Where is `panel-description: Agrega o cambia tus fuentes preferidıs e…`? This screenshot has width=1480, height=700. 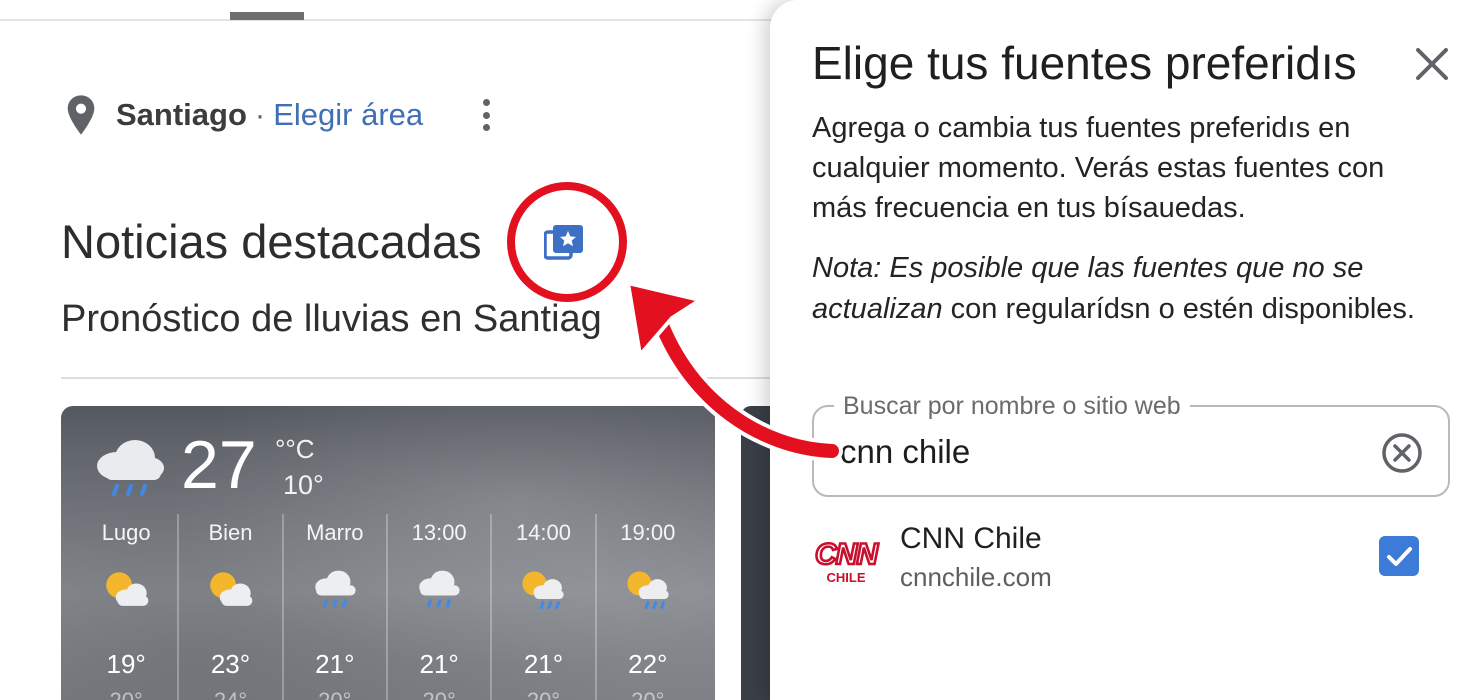
panel-description: Agrega o cambia tus fuentes preferidıs e… is located at coordinates (1098, 168).